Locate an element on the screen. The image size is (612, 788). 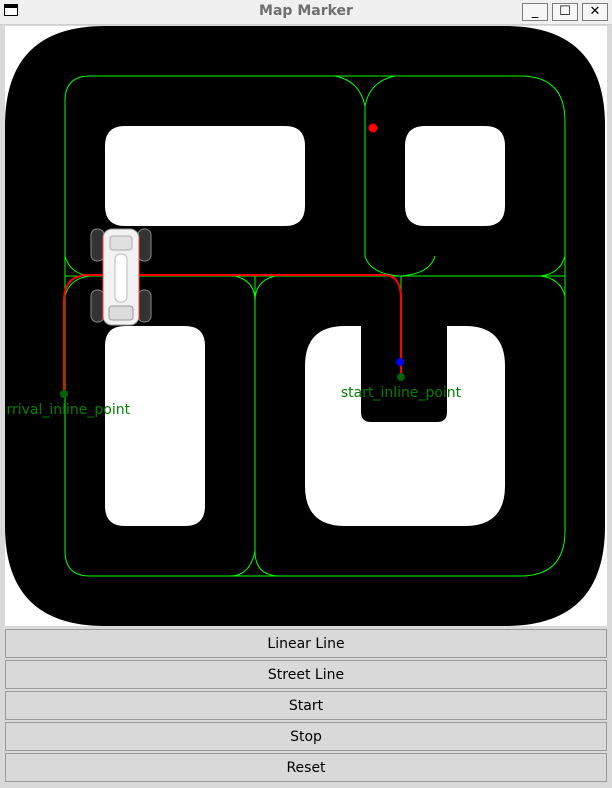
title-bar: Map Marker _ ☐ ✕ is located at coordinates (306, 12).